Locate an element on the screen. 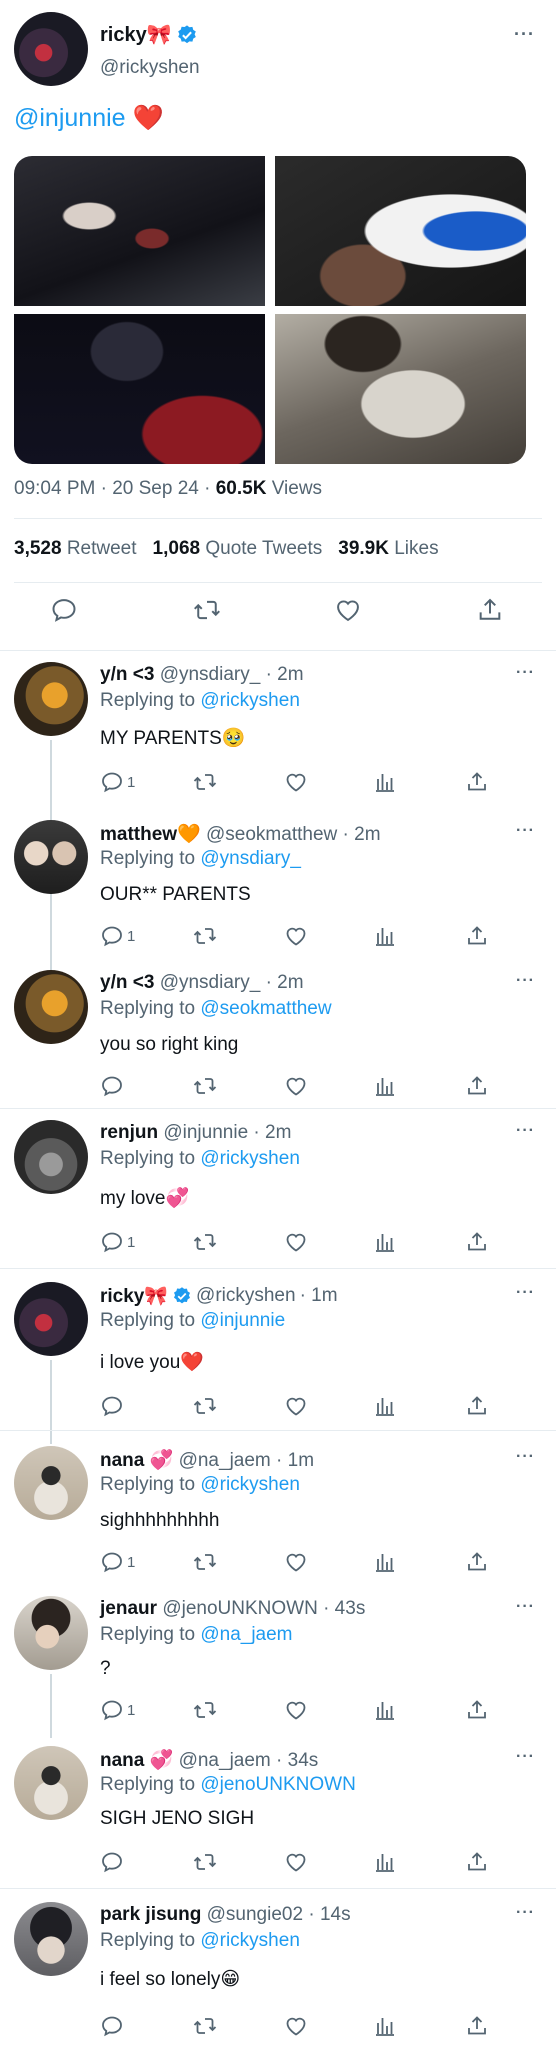 The image size is (556, 2048). quote-stat: 1,068 Quote Tweets is located at coordinates (238, 549).